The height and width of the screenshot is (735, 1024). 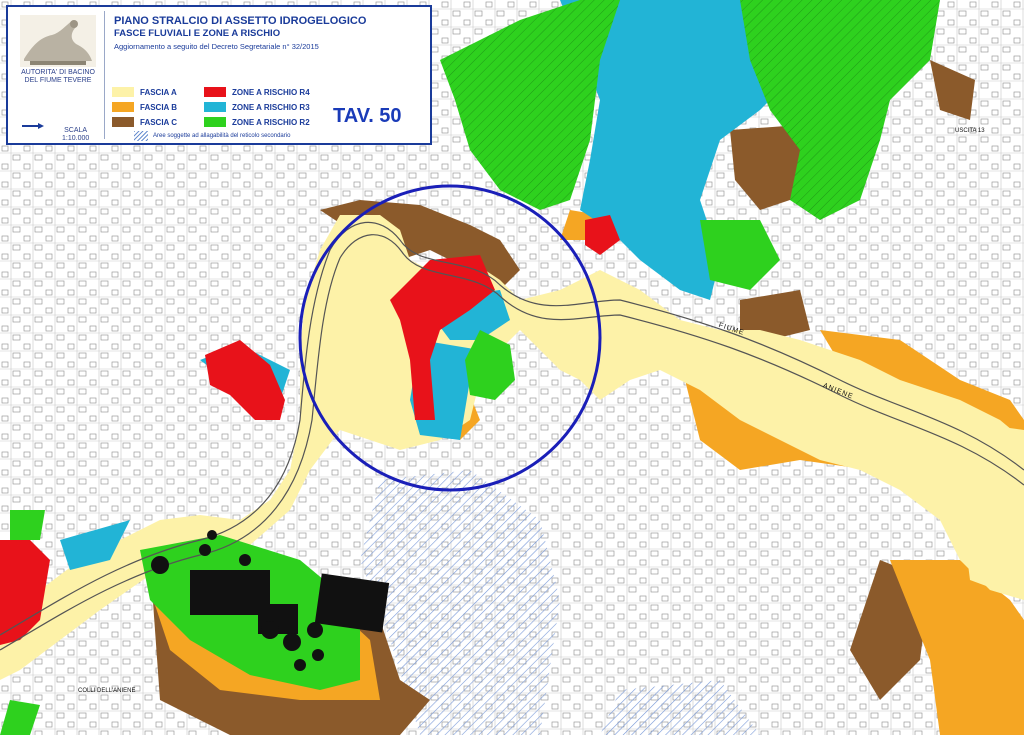 What do you see at coordinates (367, 116) in the screenshot?
I see `sheet-number: TAV. 50` at bounding box center [367, 116].